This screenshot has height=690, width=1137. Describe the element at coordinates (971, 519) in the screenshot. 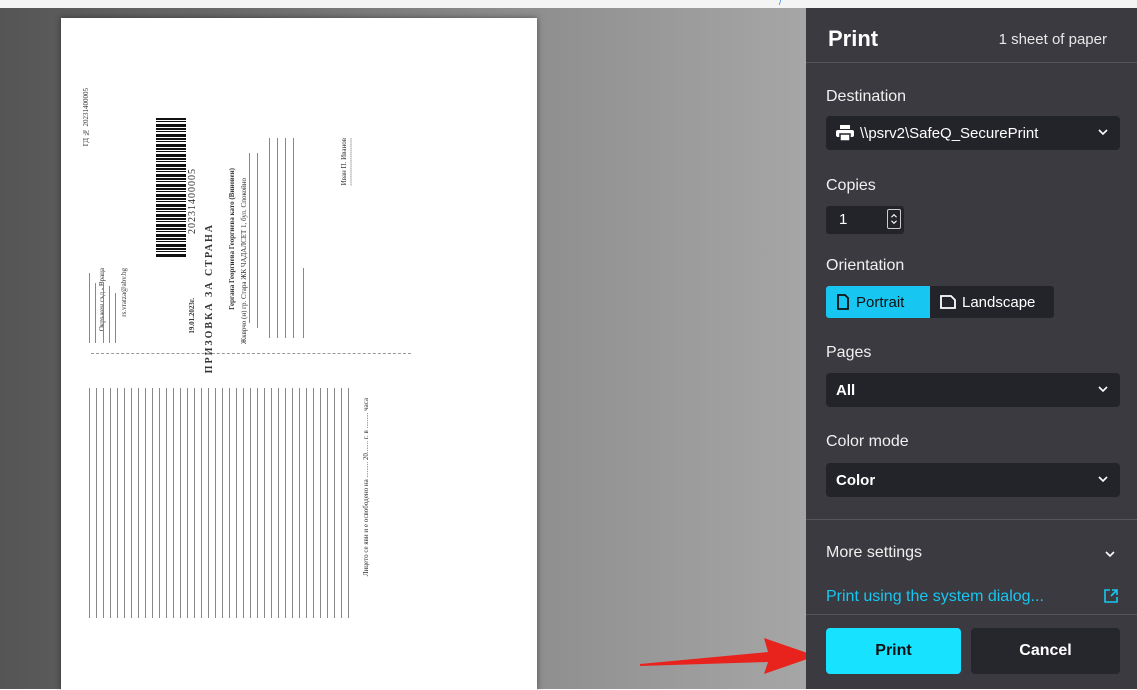

I see `settings-divider` at that location.